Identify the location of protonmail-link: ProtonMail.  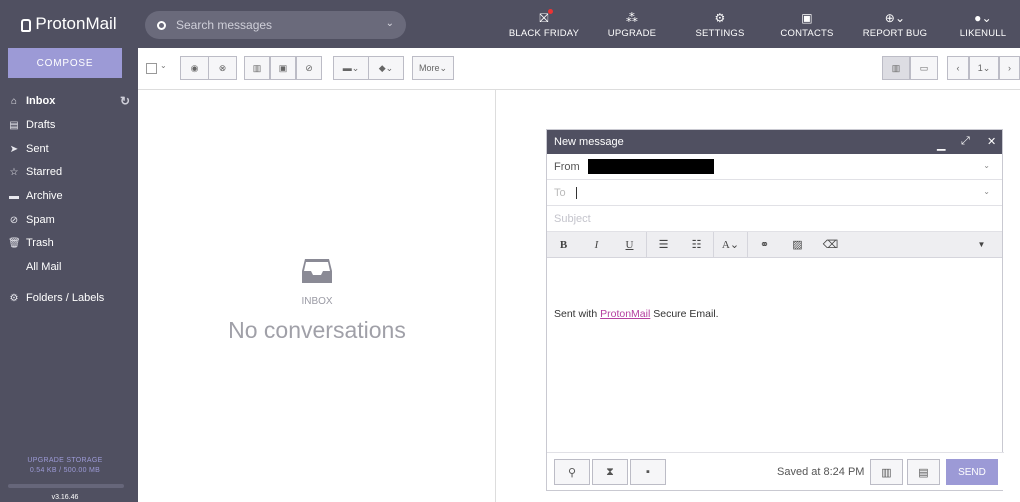
(625, 314).